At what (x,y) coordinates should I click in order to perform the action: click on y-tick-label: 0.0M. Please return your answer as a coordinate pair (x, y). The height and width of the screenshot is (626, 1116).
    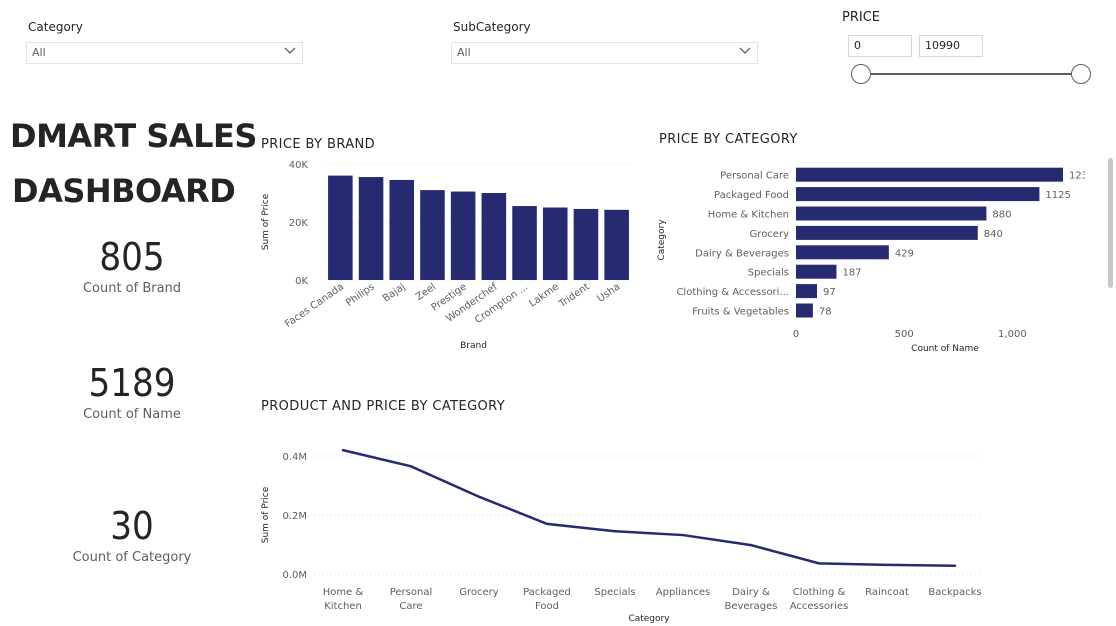
    Looking at the image, I should click on (294, 575).